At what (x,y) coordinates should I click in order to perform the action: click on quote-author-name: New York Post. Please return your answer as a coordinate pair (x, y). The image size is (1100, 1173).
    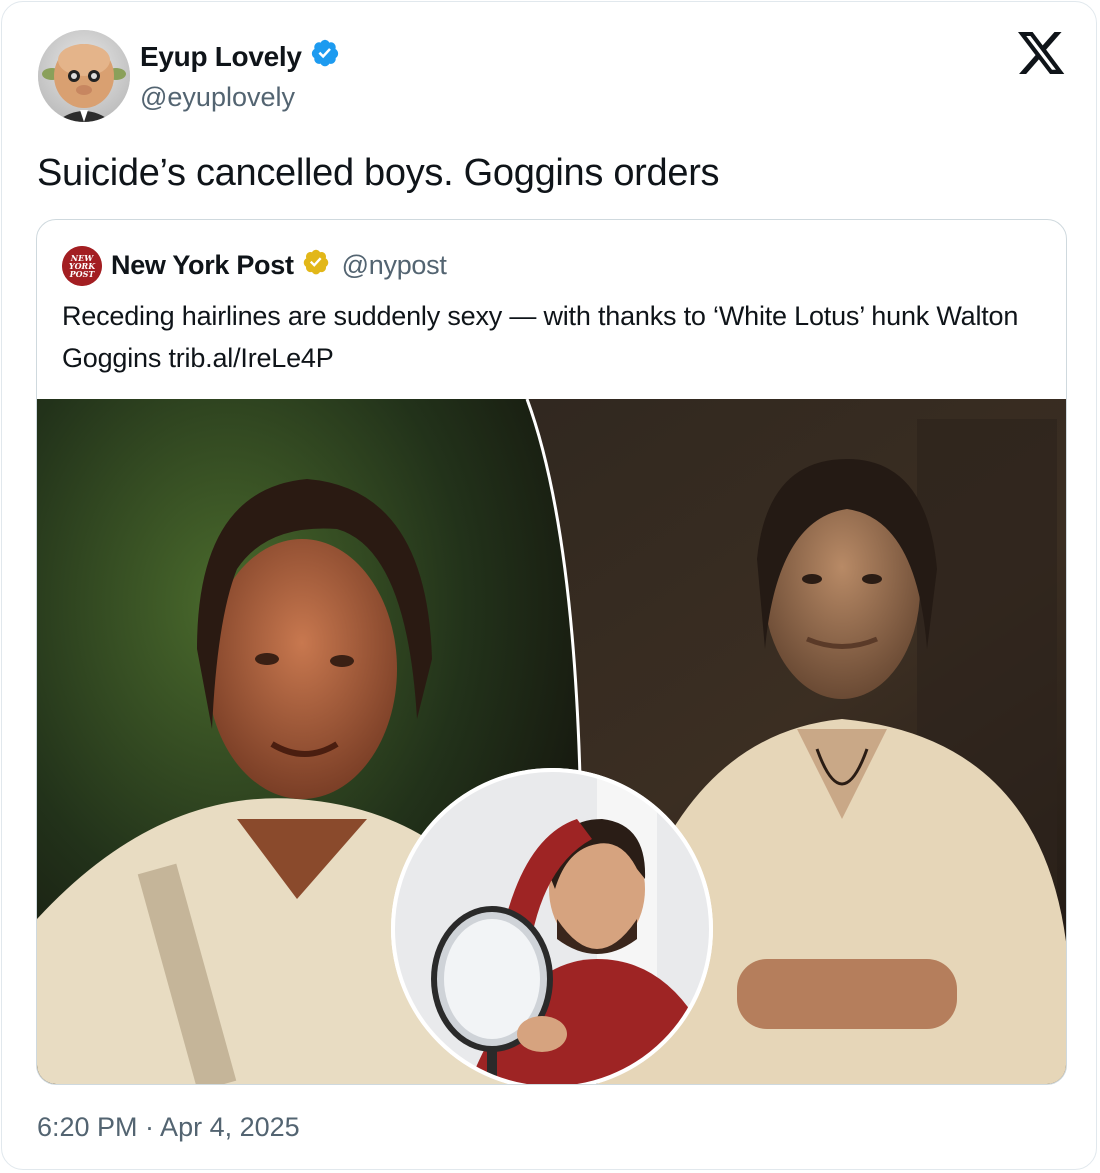
    Looking at the image, I should click on (202, 265).